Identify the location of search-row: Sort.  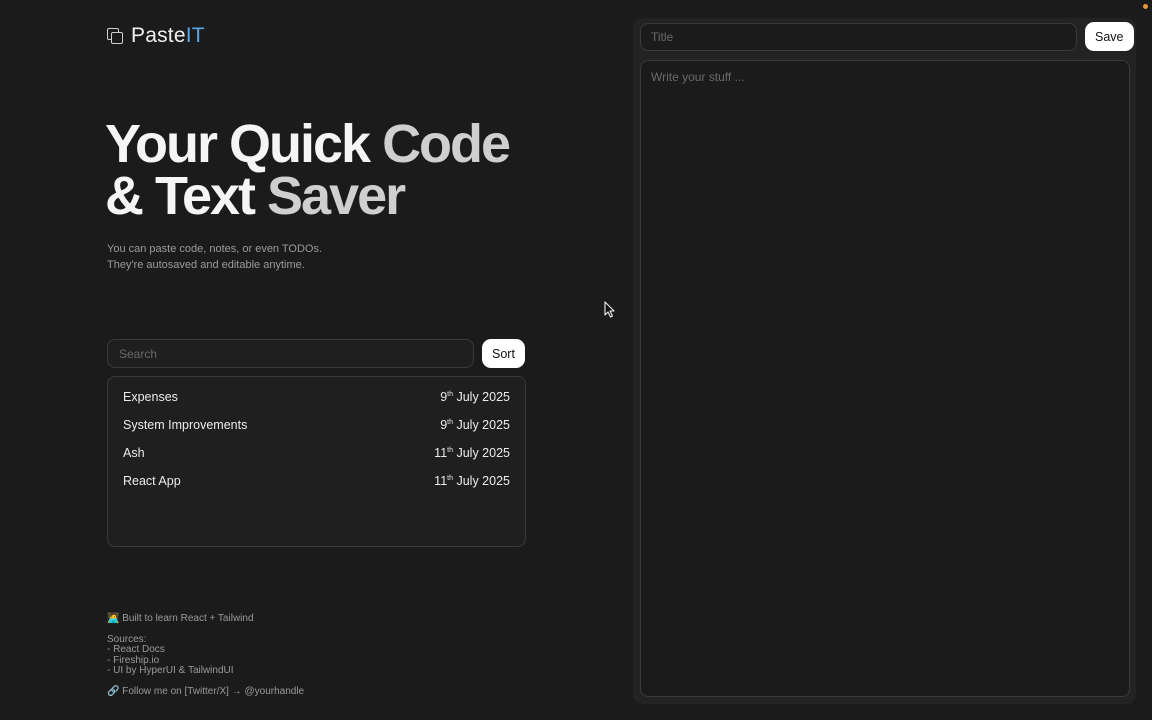
(316, 353).